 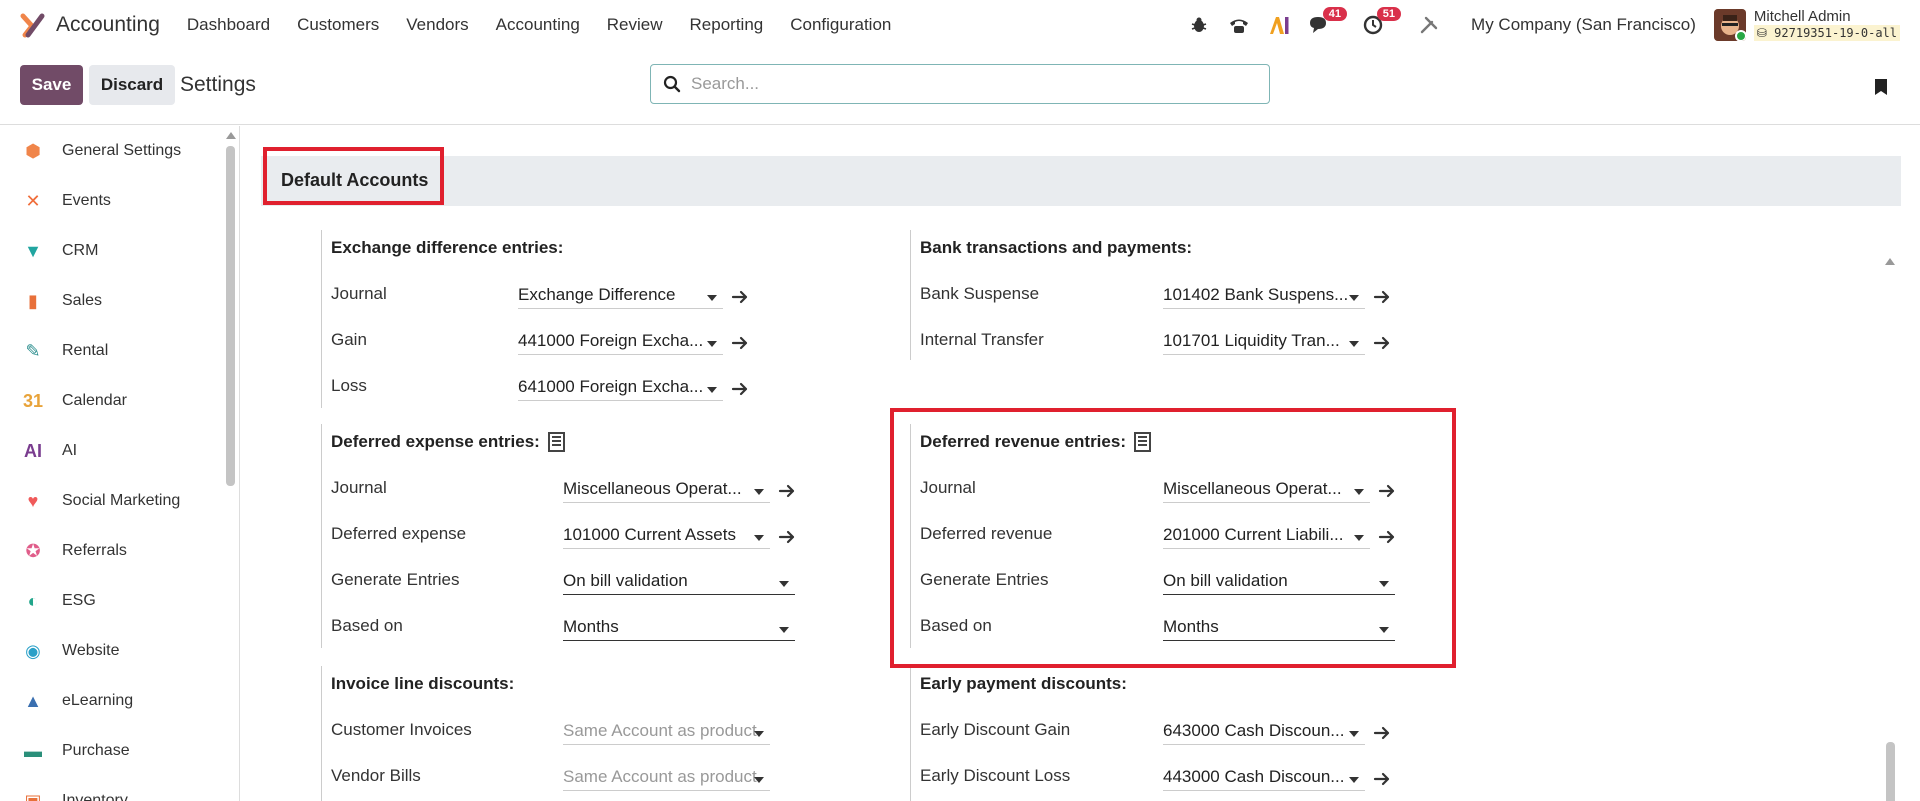 I want to click on discard-button: Discard, so click(x=132, y=85).